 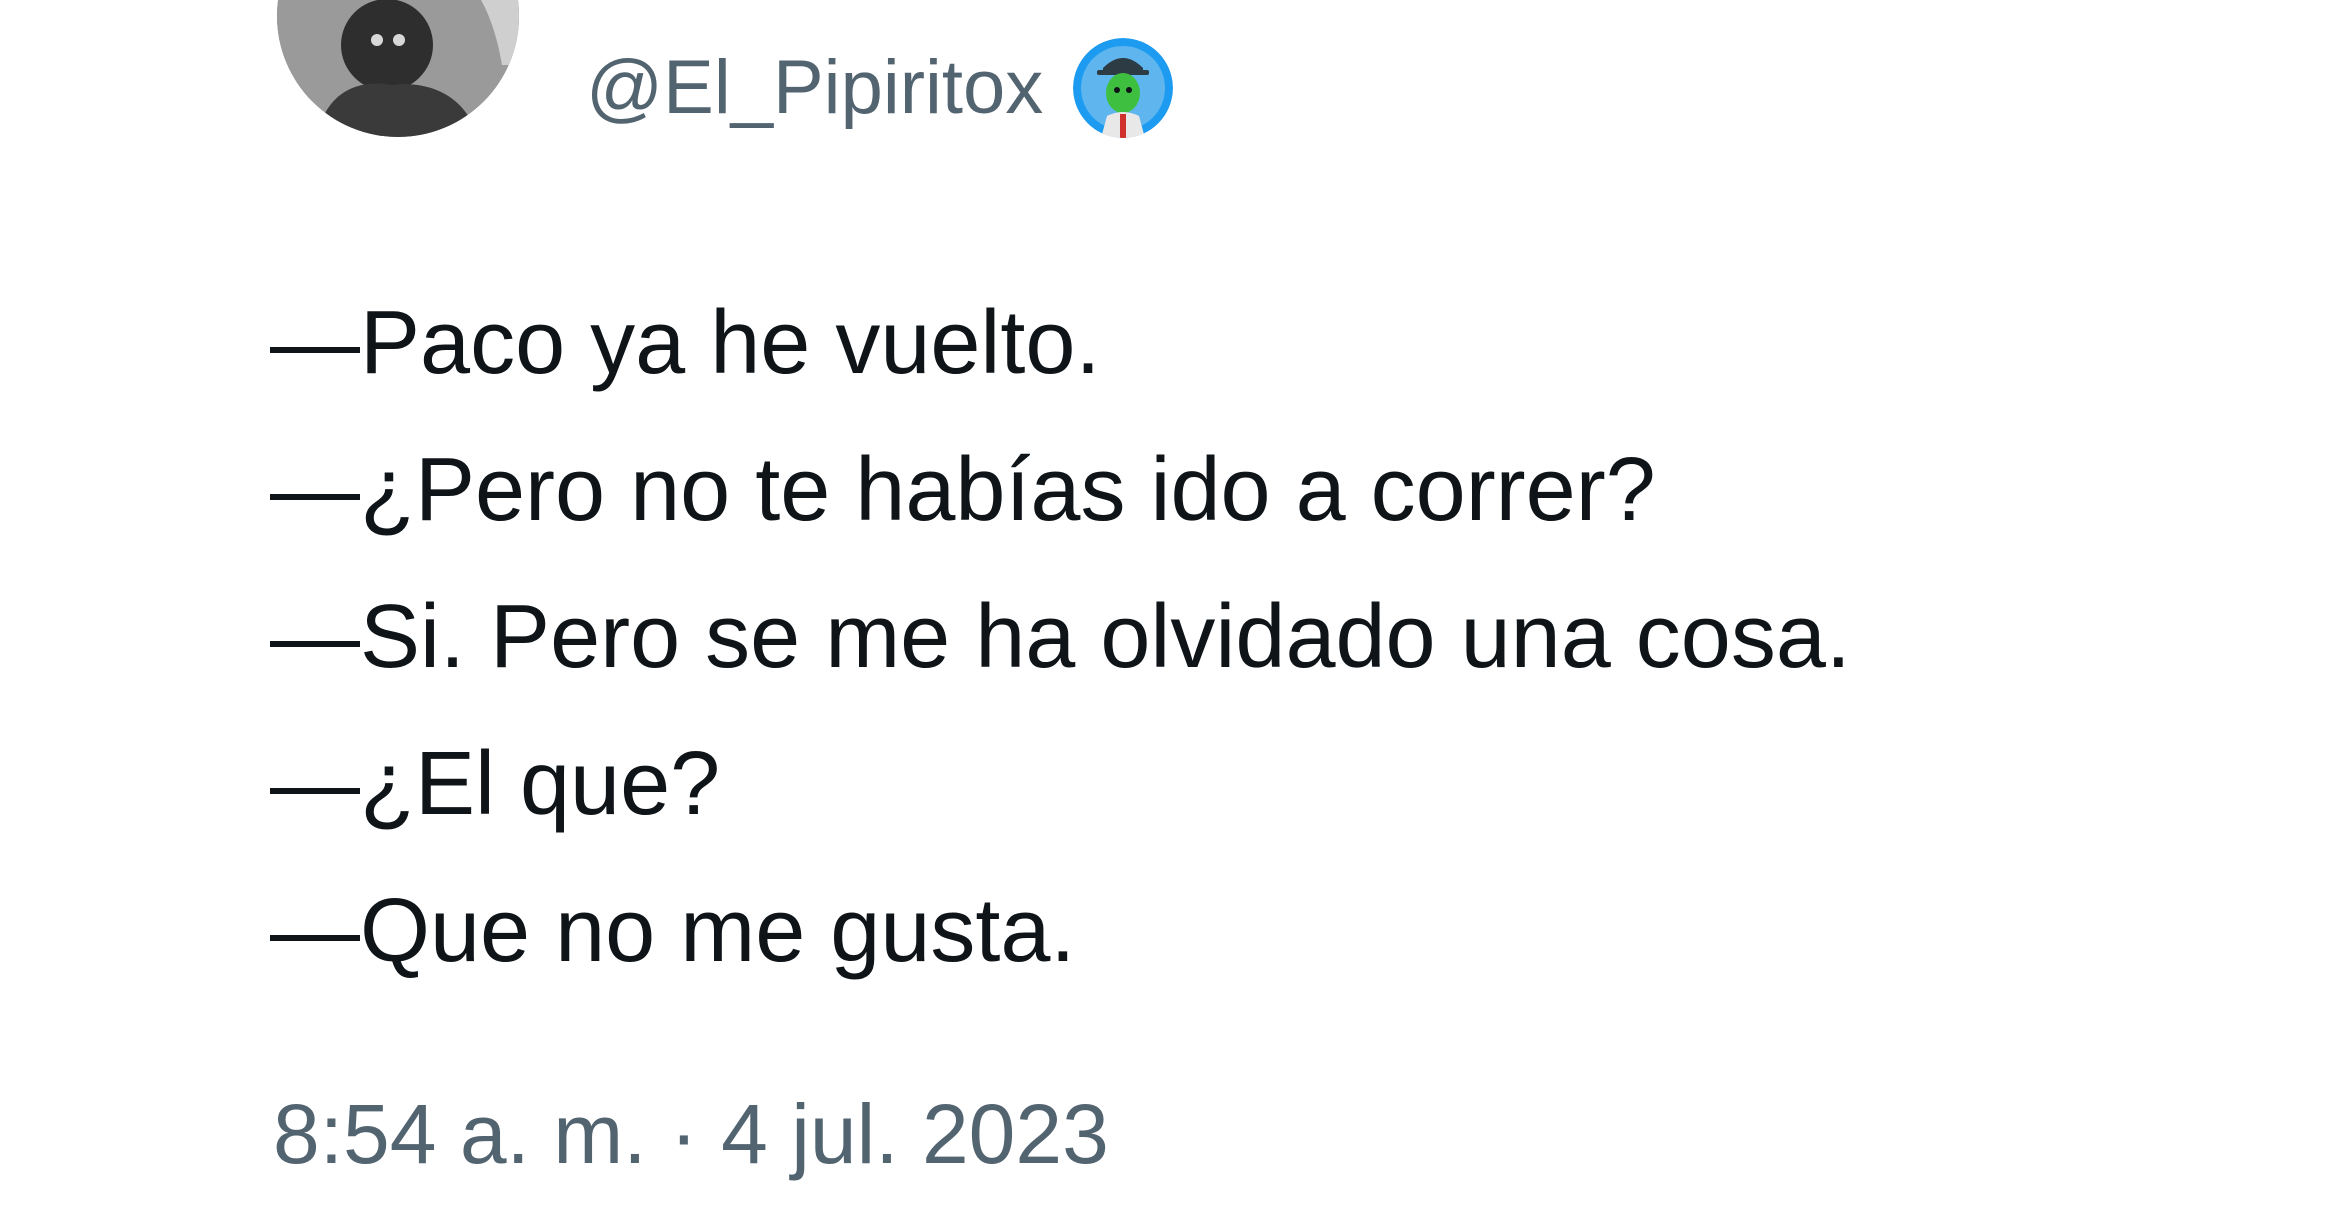 I want to click on tweet-timestamp: 8:54 a. m. · 4 jul. 2023, so click(x=691, y=1134).